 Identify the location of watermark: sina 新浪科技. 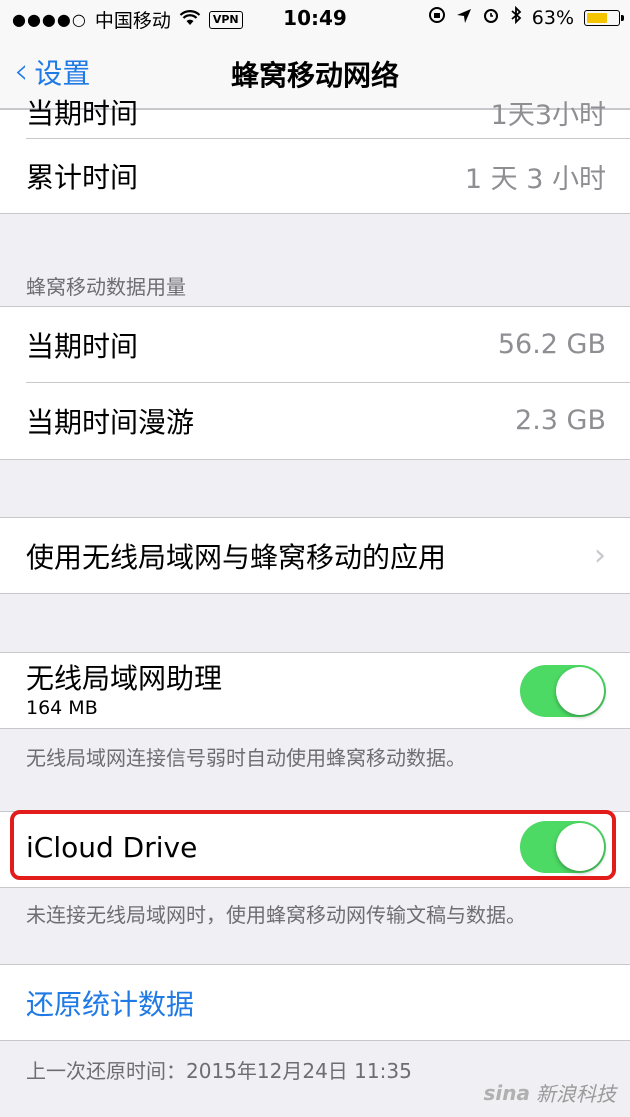
(550, 1092).